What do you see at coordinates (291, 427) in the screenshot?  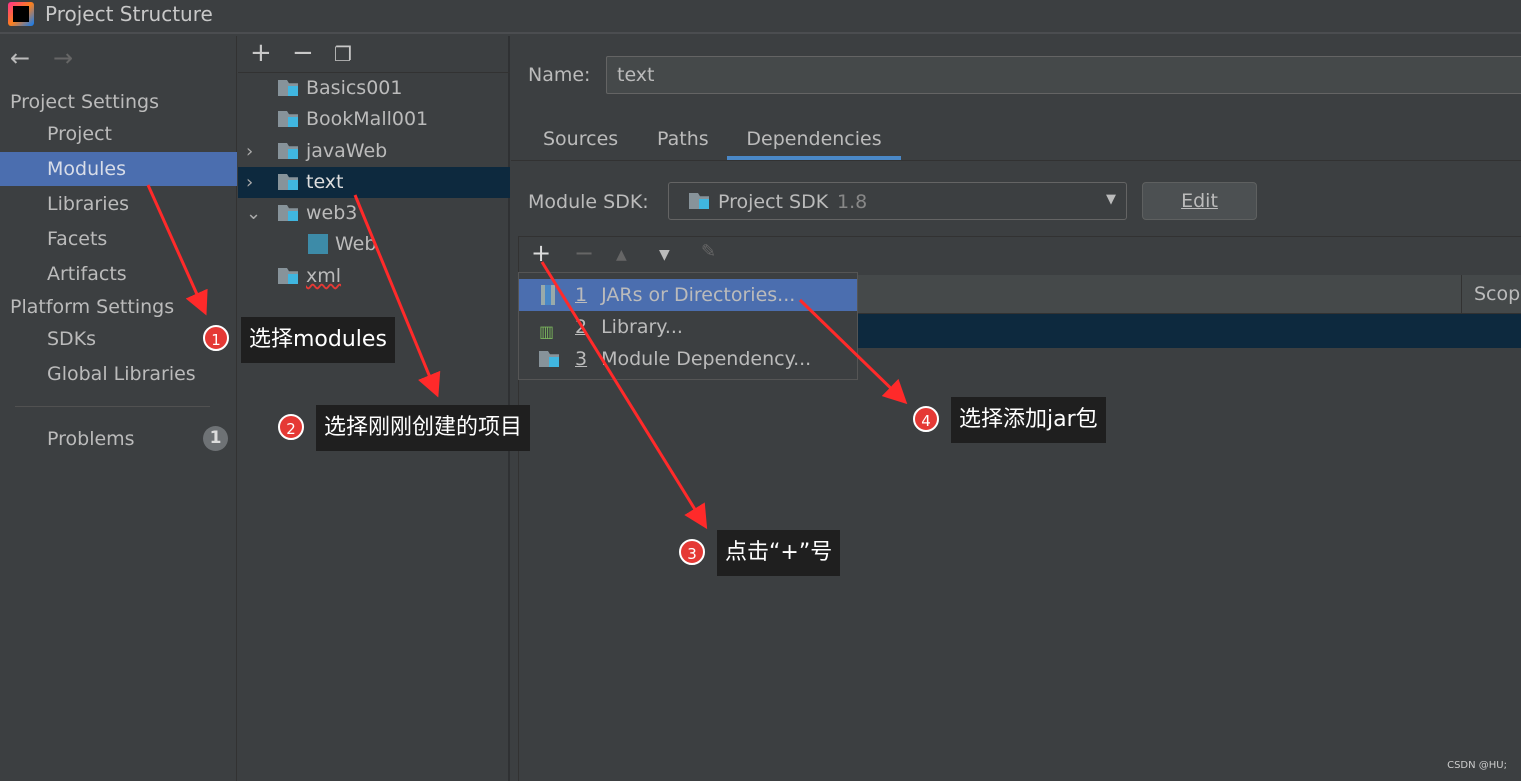 I see `annotation-number-2: 2` at bounding box center [291, 427].